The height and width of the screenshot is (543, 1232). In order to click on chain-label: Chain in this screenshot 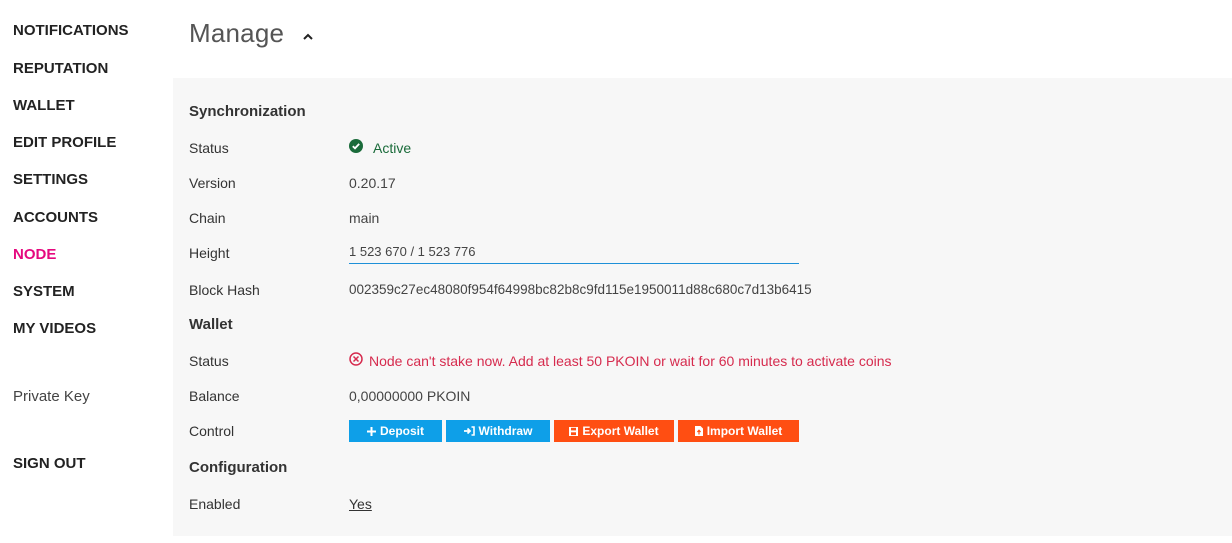, I will do `click(207, 218)`.